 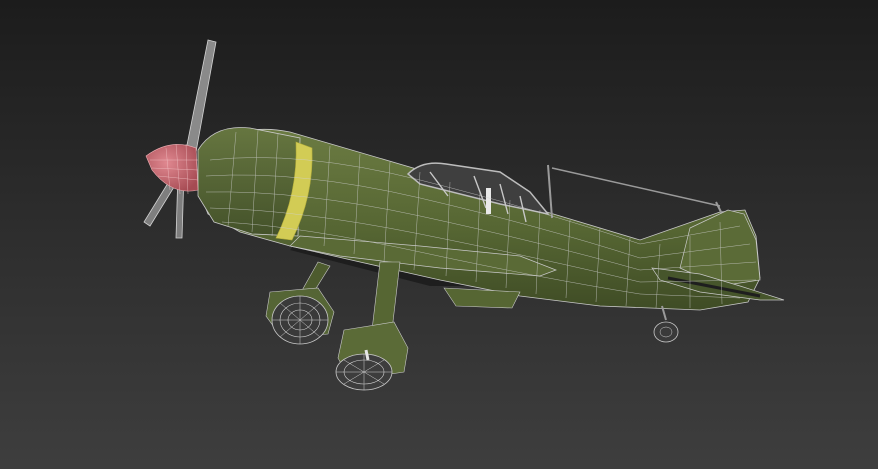 I want to click on tail-wheel, so click(x=666, y=324).